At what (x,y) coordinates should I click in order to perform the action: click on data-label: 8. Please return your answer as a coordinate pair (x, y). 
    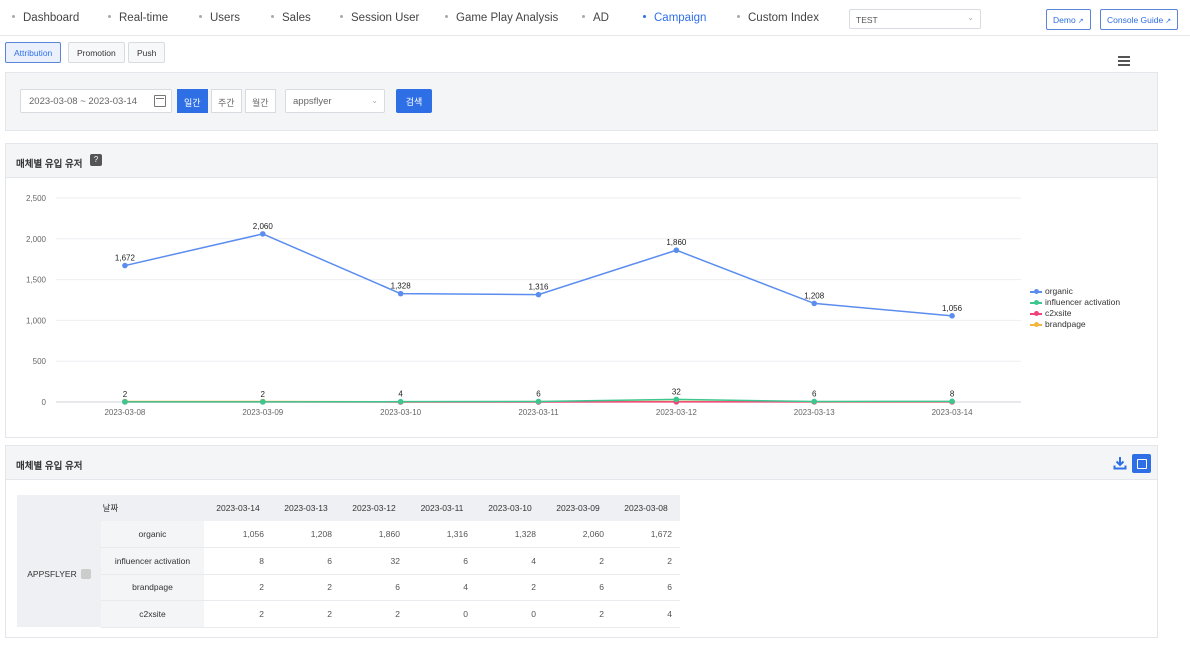
    Looking at the image, I should click on (952, 393).